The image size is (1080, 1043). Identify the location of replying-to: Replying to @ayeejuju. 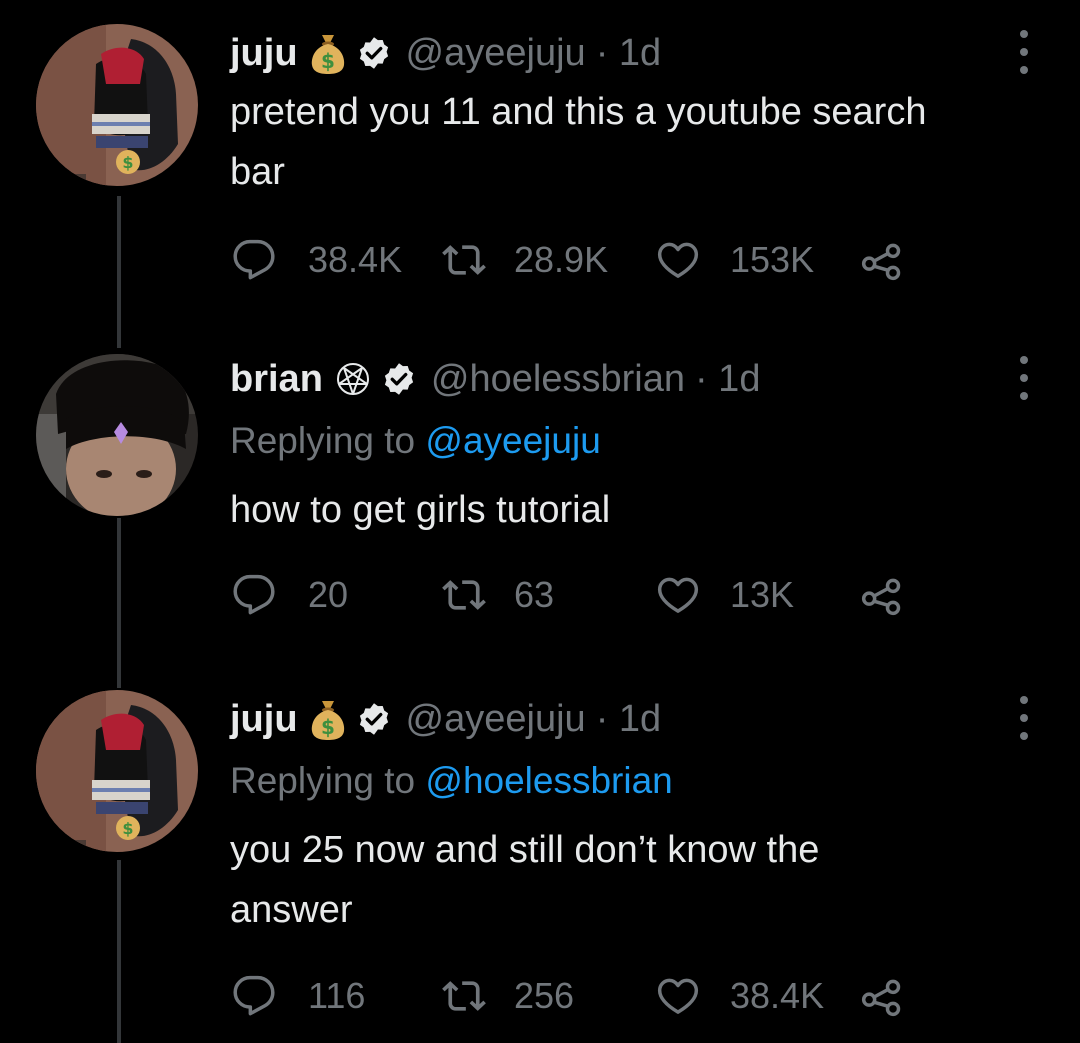
(415, 441).